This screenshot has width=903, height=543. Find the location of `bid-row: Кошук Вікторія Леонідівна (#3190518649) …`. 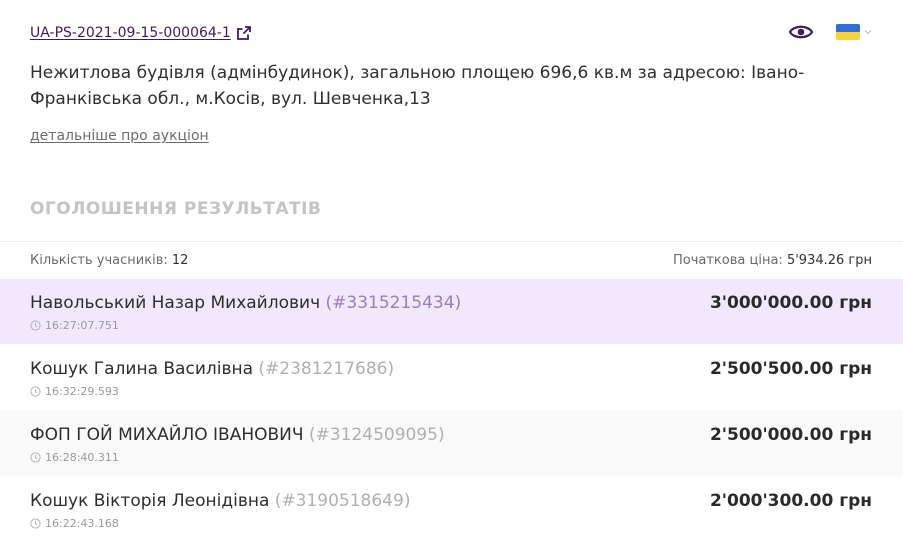

bid-row: Кошук Вікторія Леонідівна (#3190518649) … is located at coordinates (451, 510).